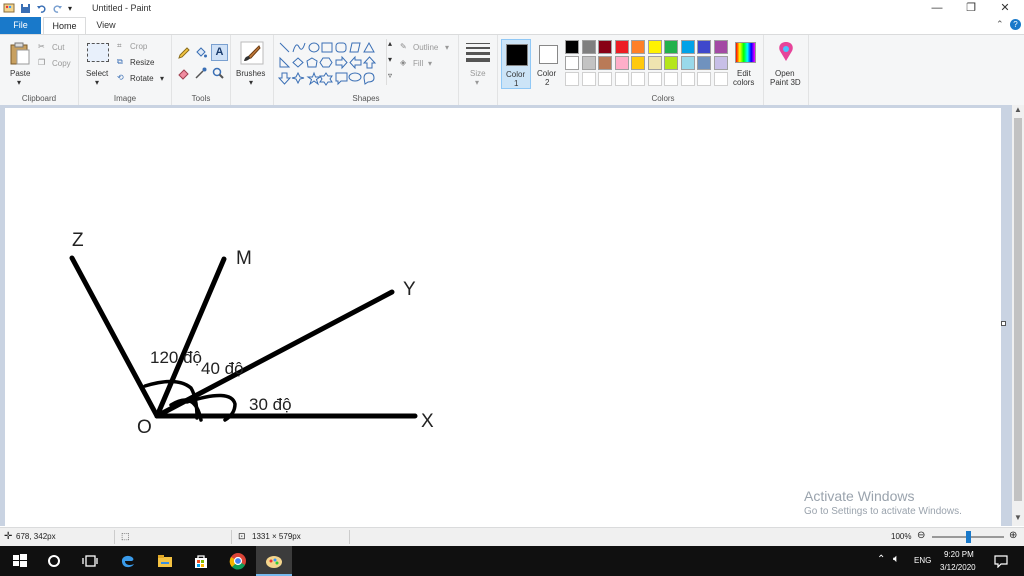  What do you see at coordinates (1018, 309) in the screenshot?
I see `scroll-thumb` at bounding box center [1018, 309].